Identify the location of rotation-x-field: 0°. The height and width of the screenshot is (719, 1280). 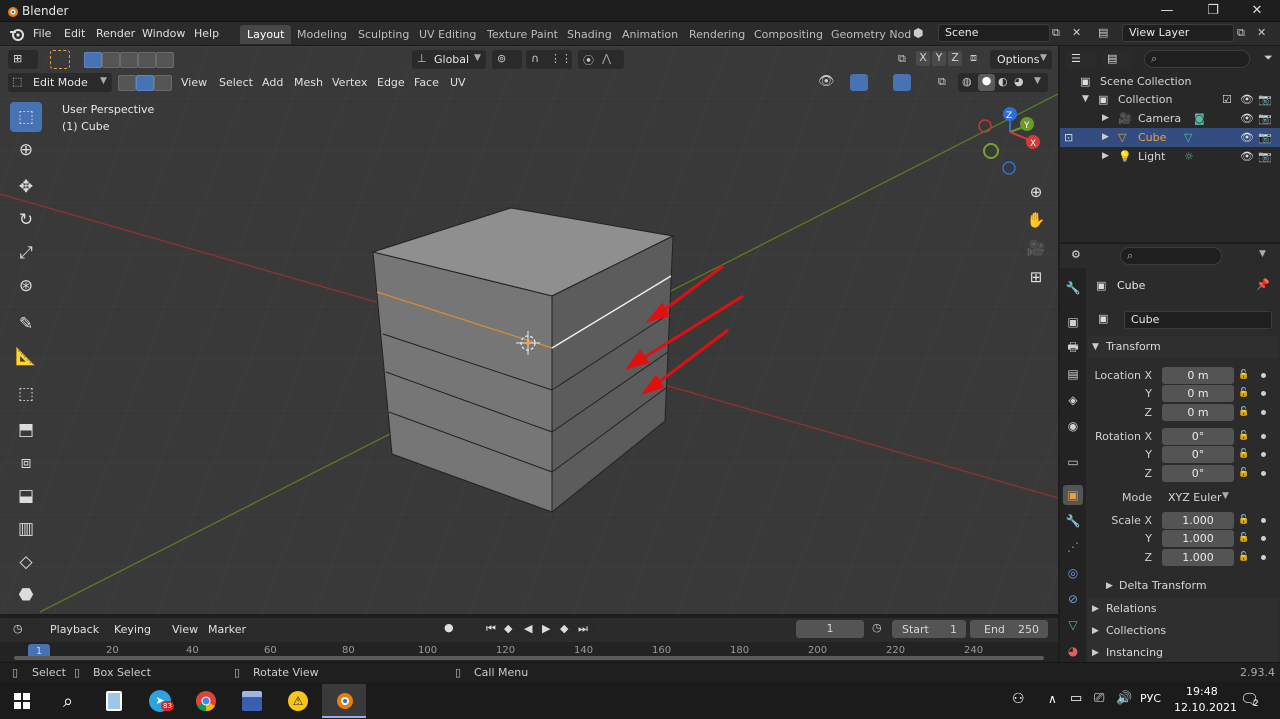
(1198, 436).